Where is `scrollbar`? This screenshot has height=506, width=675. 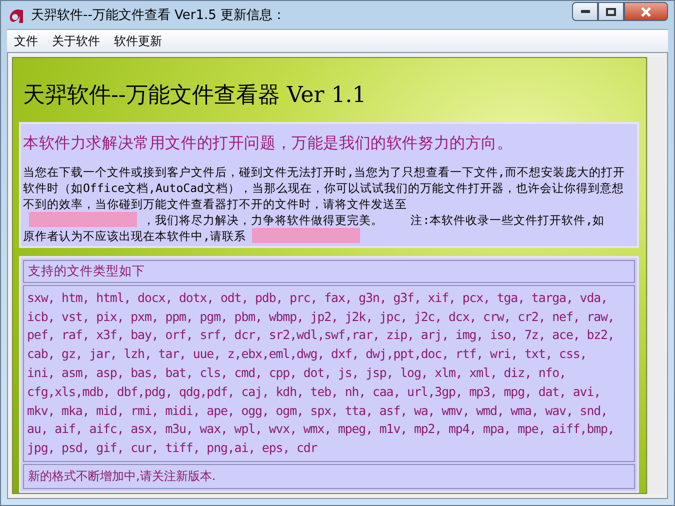 scrollbar is located at coordinates (656, 275).